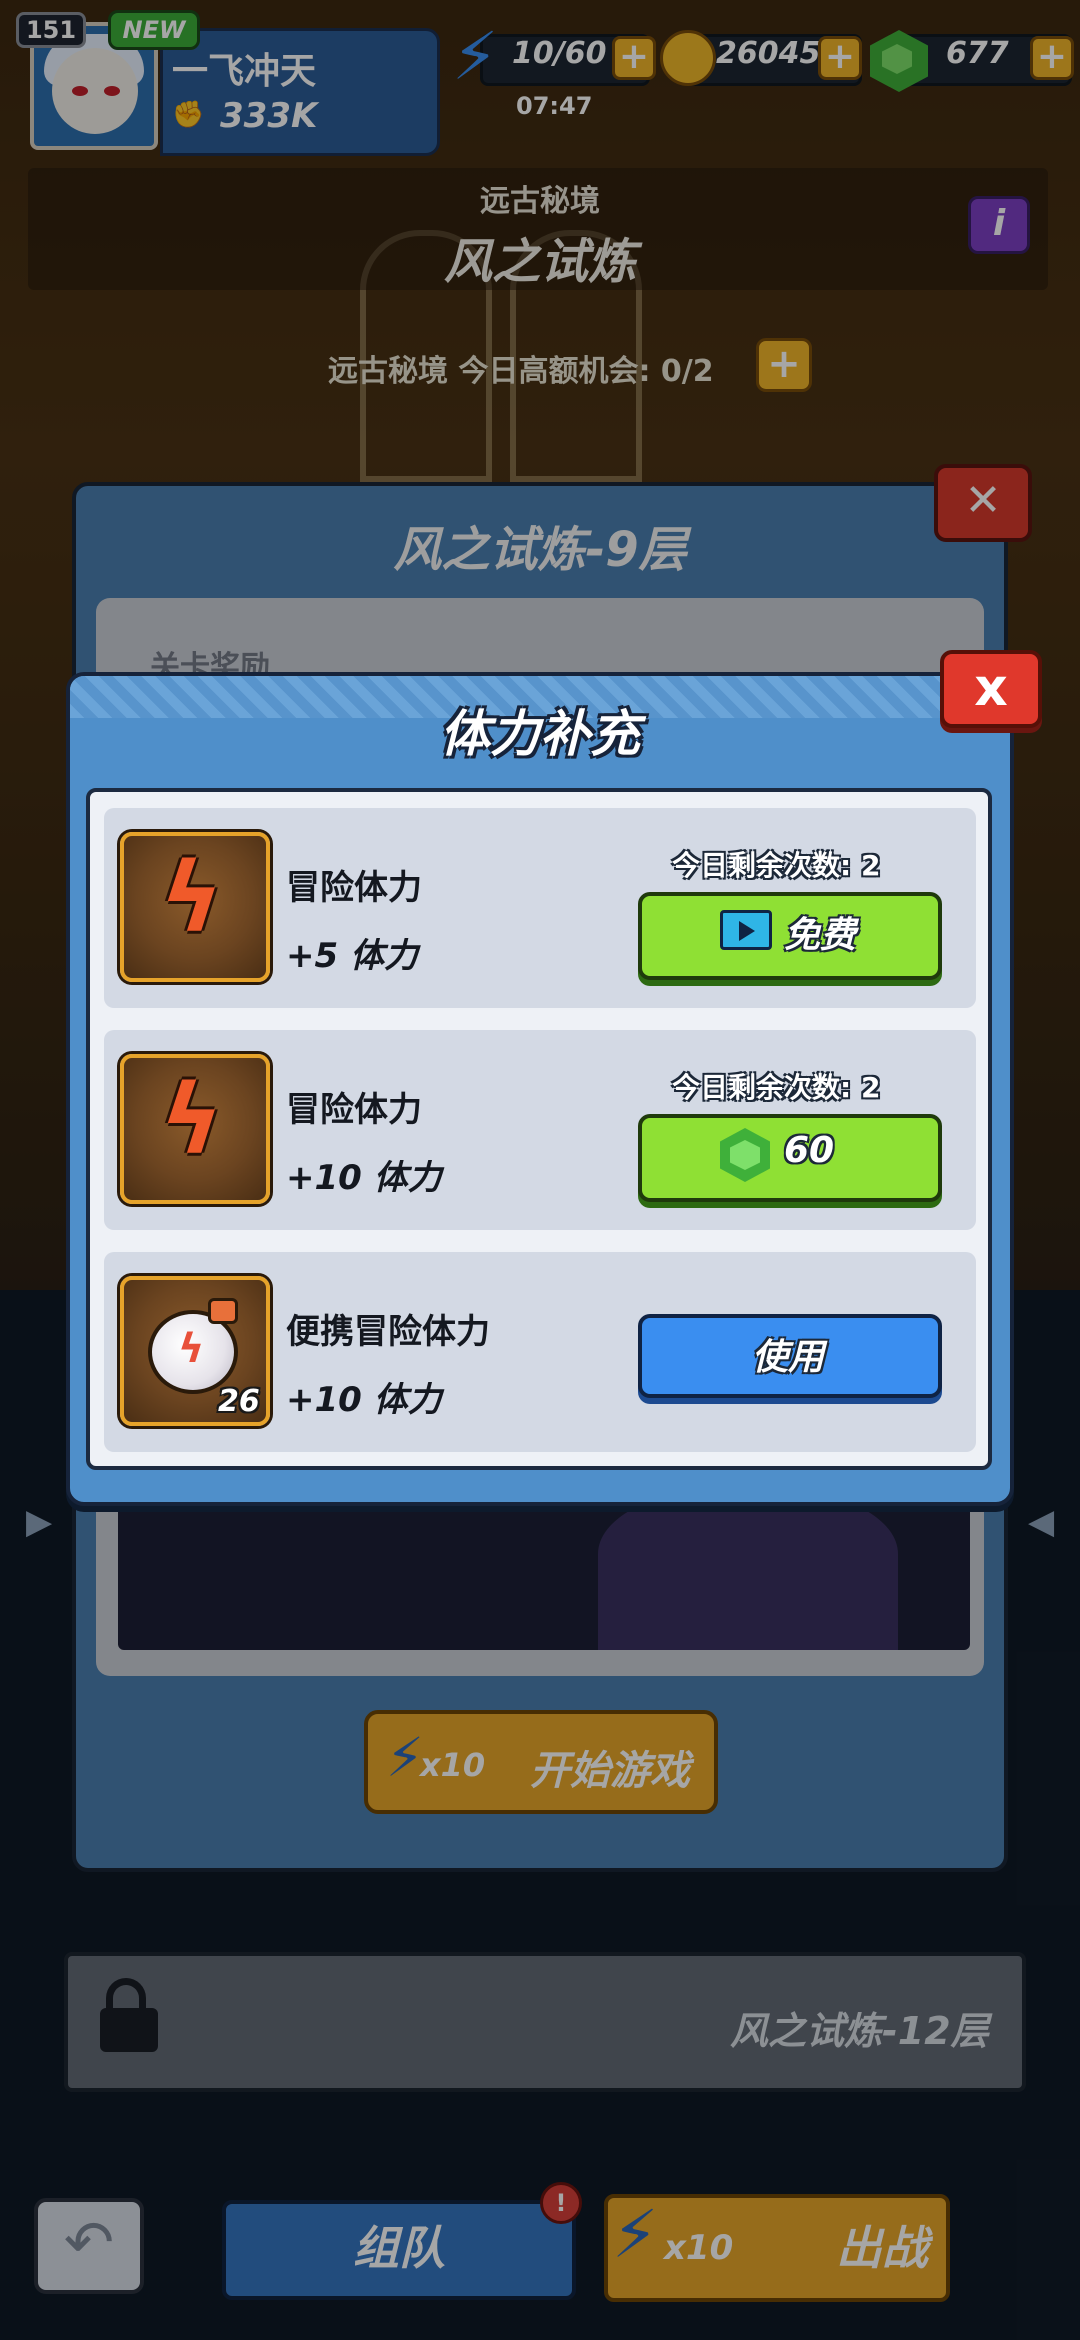  Describe the element at coordinates (388, 1332) in the screenshot. I see `item-name: 便携冒险体力` at that location.